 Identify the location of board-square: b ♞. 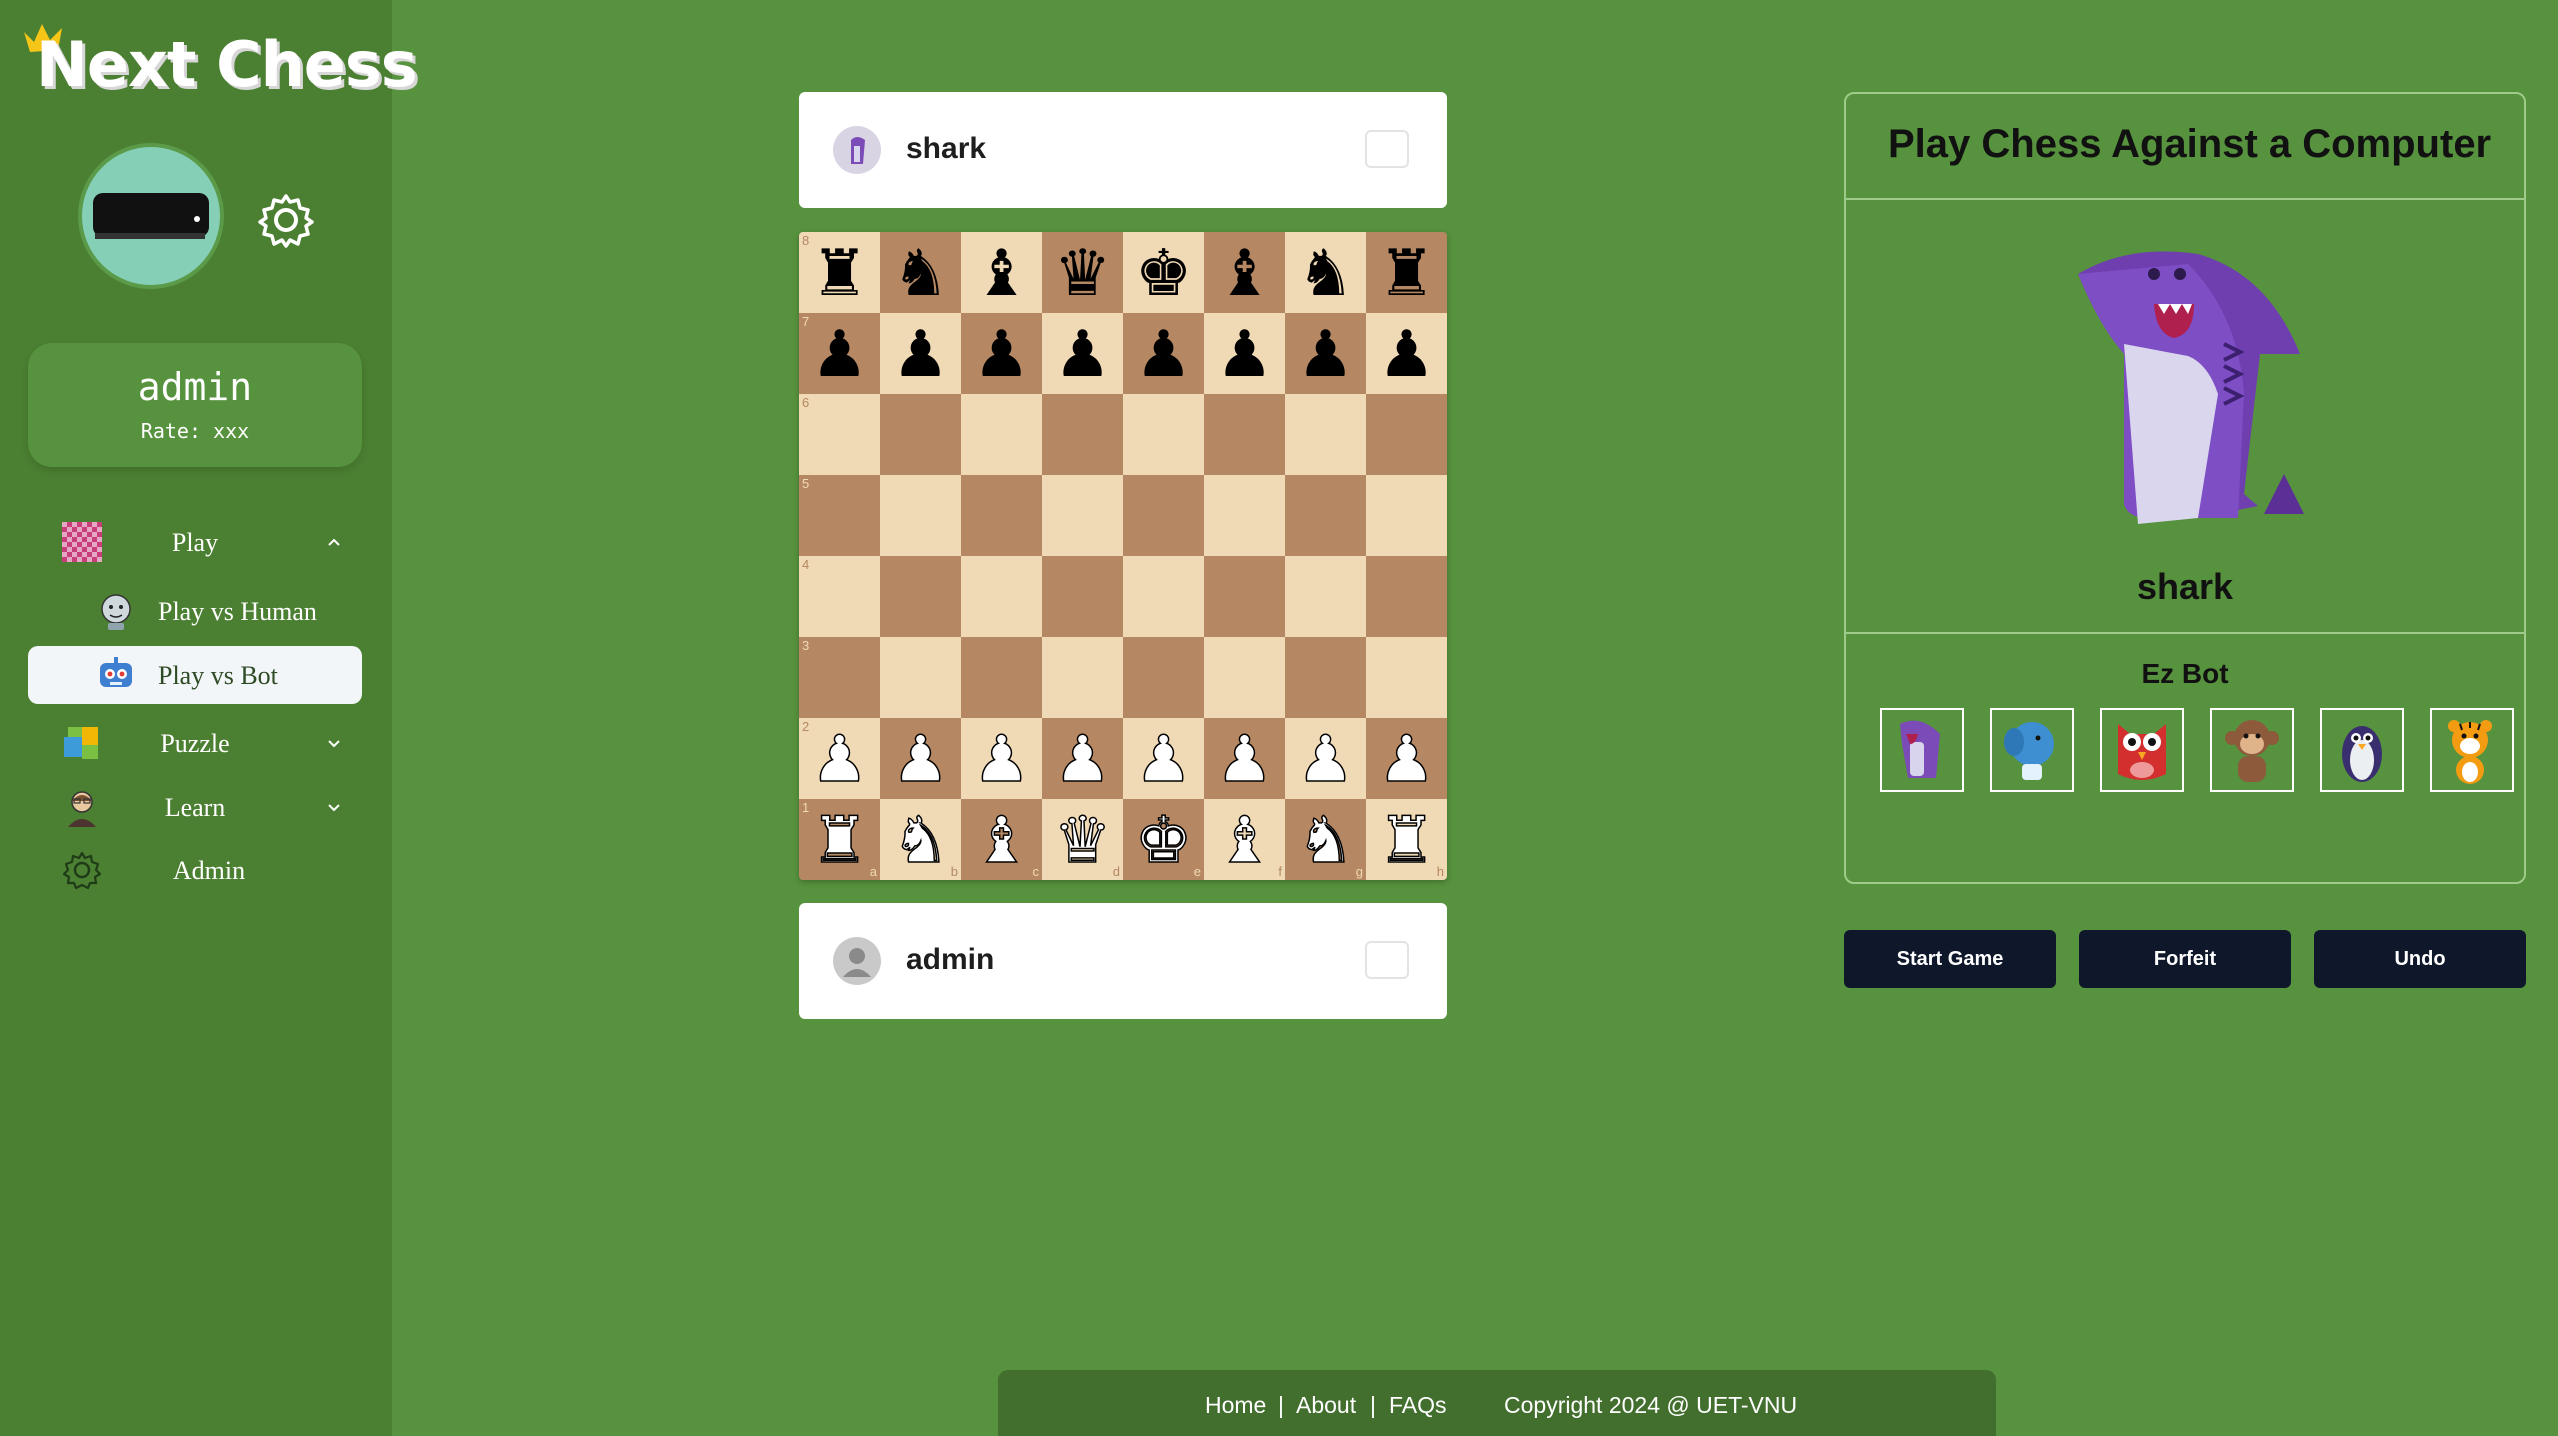
(920, 839).